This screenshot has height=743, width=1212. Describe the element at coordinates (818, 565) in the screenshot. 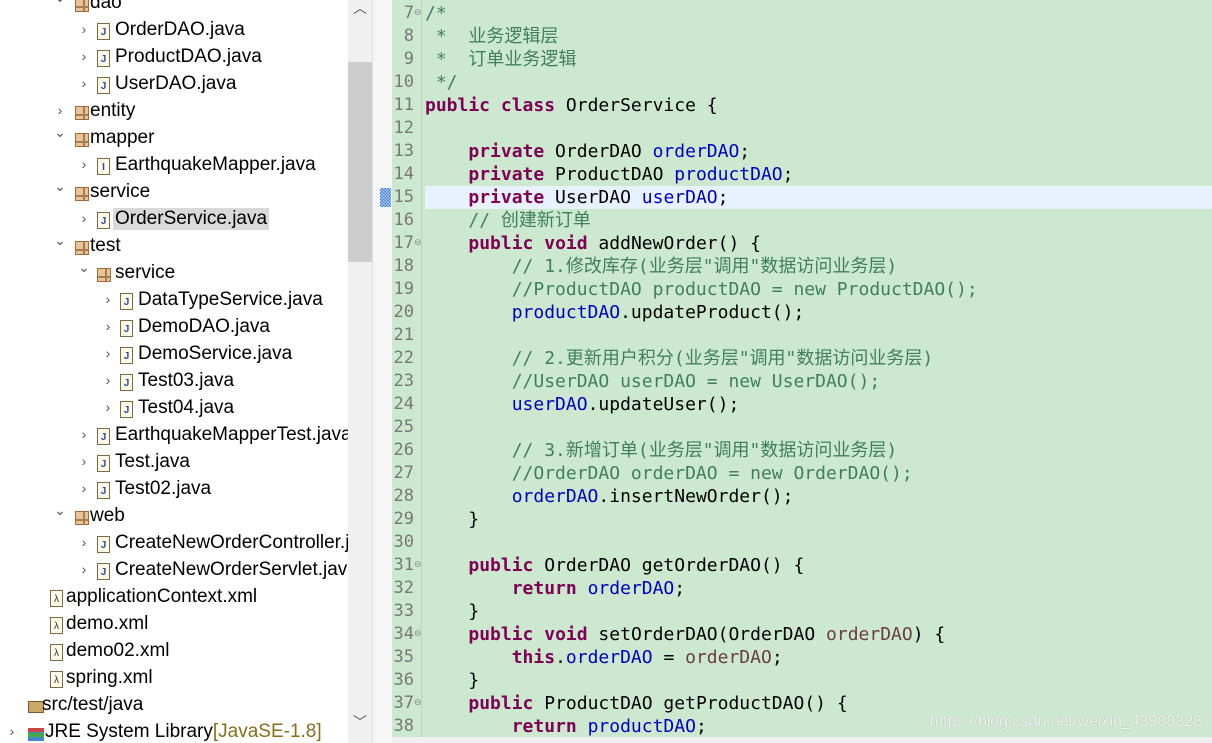

I see `code-line: public OrderDAO getOrderDAO() {` at that location.